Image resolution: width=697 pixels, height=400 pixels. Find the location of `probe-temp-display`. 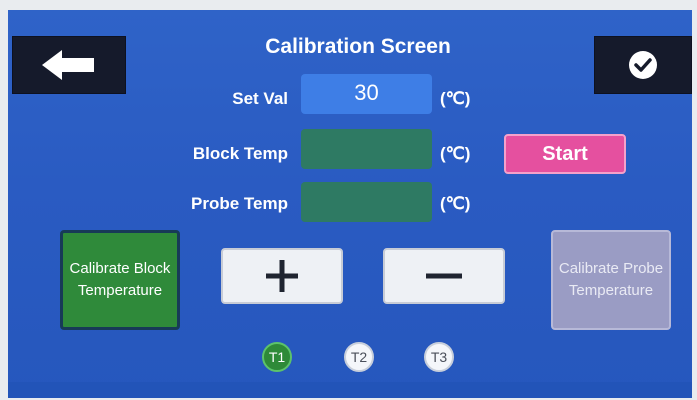

probe-temp-display is located at coordinates (366, 202).